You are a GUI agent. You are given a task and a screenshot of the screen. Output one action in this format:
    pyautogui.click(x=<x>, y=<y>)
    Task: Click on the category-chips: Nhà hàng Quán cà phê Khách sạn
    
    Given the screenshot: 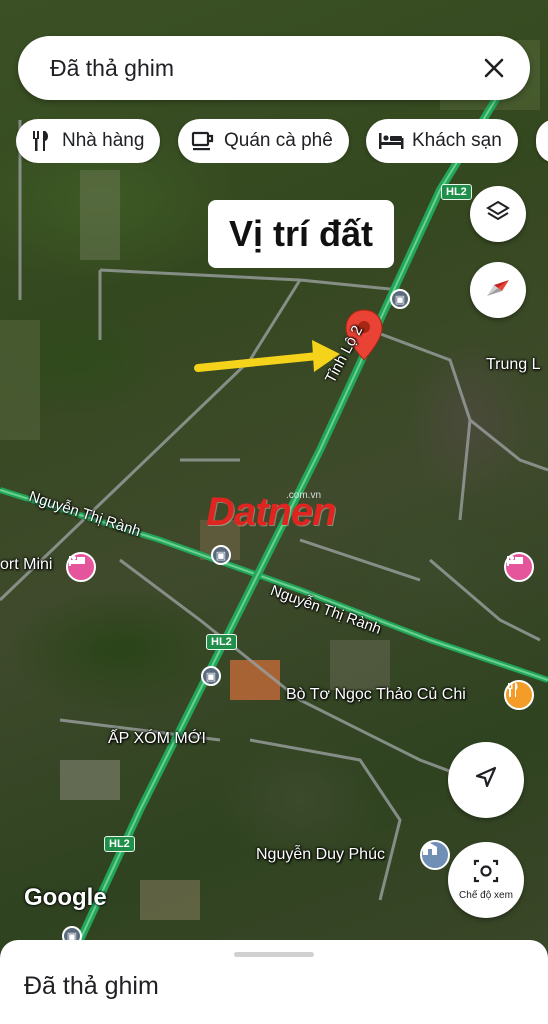 What is the action you would take?
    pyautogui.click(x=282, y=141)
    